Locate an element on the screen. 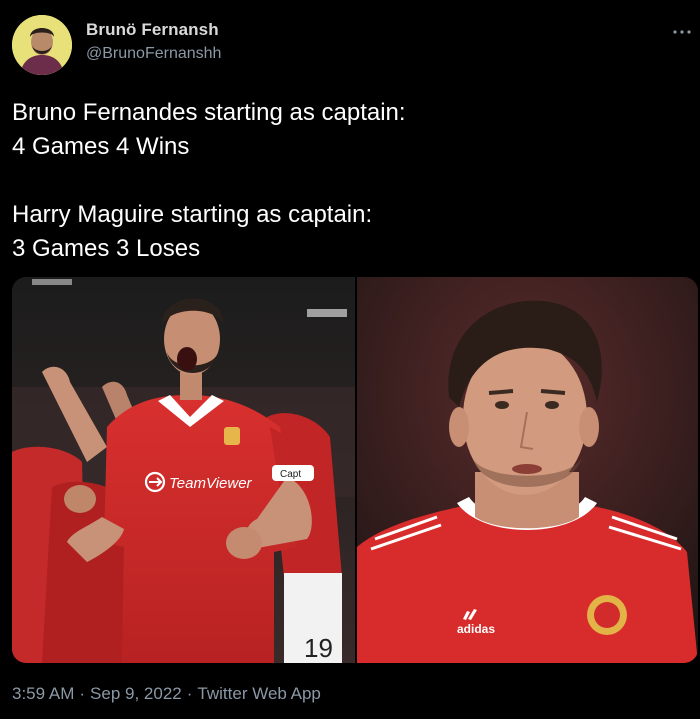 Image resolution: width=700 pixels, height=719 pixels. tweet-line: 3 Games 3 Loses is located at coordinates (106, 248).